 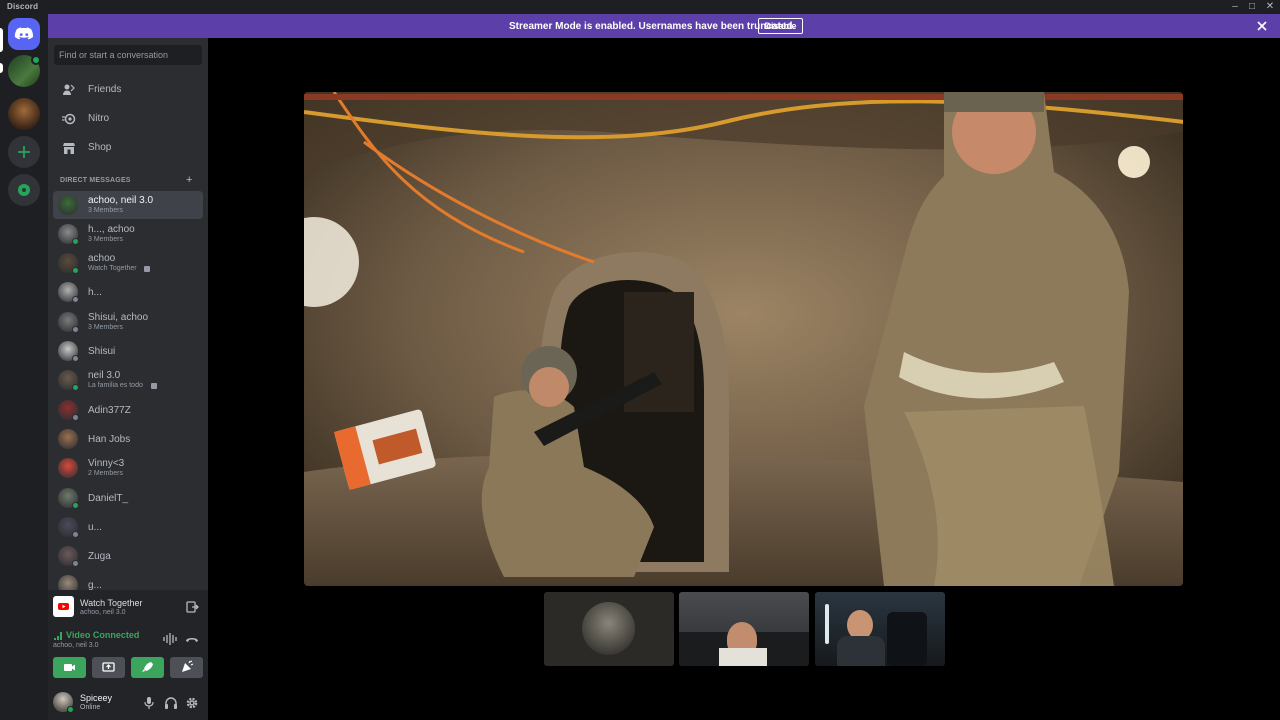 I want to click on dm-name: neil 3.0, so click(x=104, y=375).